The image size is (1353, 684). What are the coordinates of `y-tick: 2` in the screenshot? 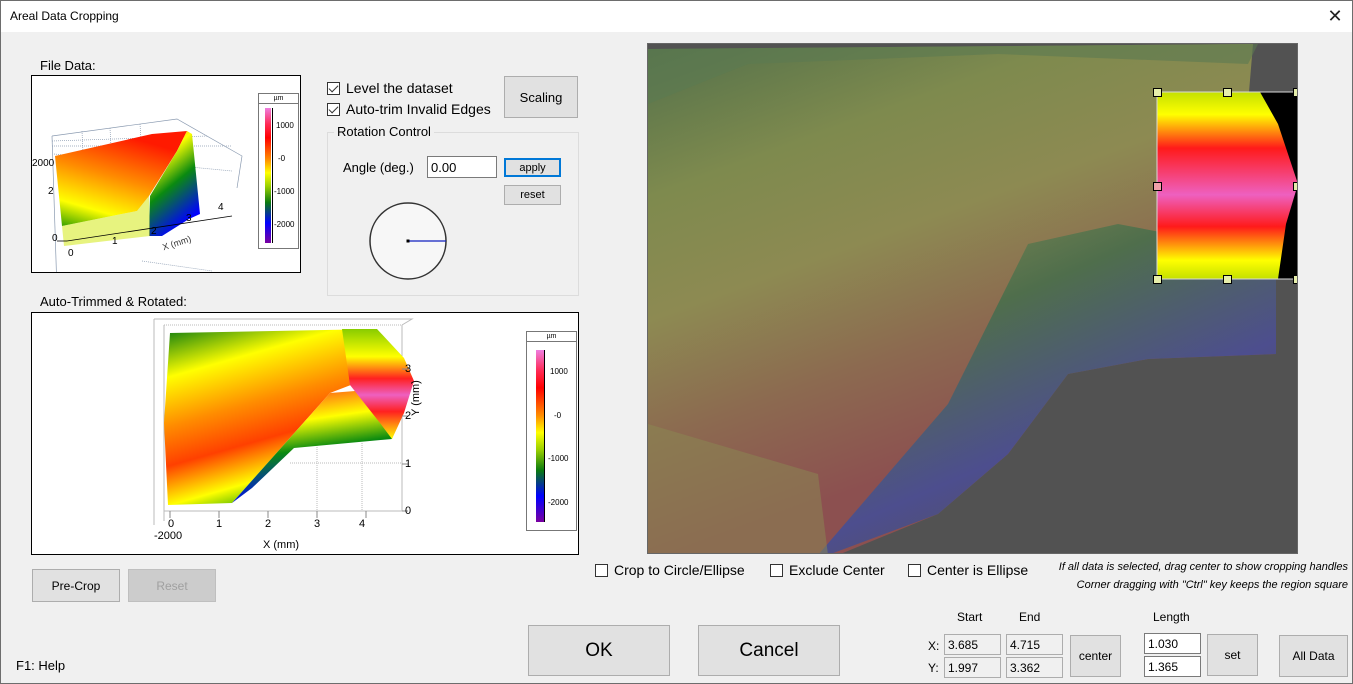 It's located at (51, 191).